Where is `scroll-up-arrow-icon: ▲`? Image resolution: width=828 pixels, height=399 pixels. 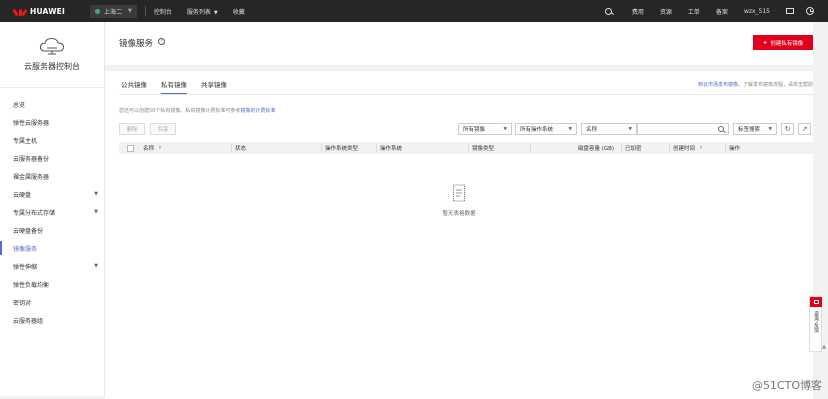
scroll-up-arrow-icon: ▲ is located at coordinates (824, 347).